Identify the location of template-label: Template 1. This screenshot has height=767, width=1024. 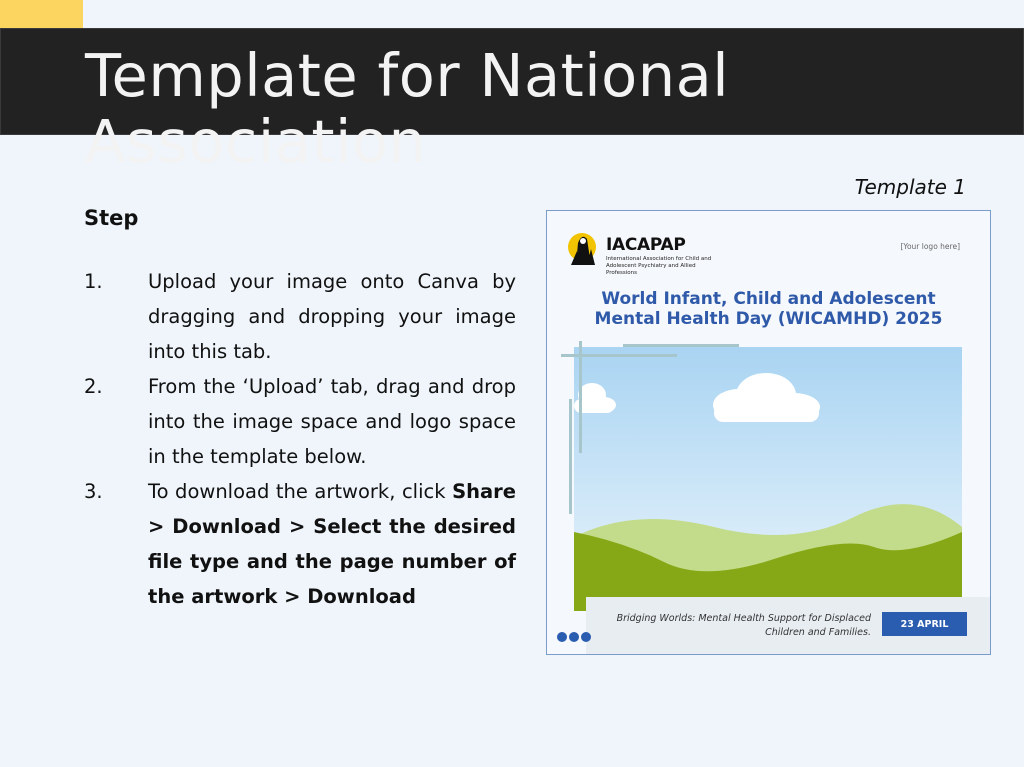
(910, 187).